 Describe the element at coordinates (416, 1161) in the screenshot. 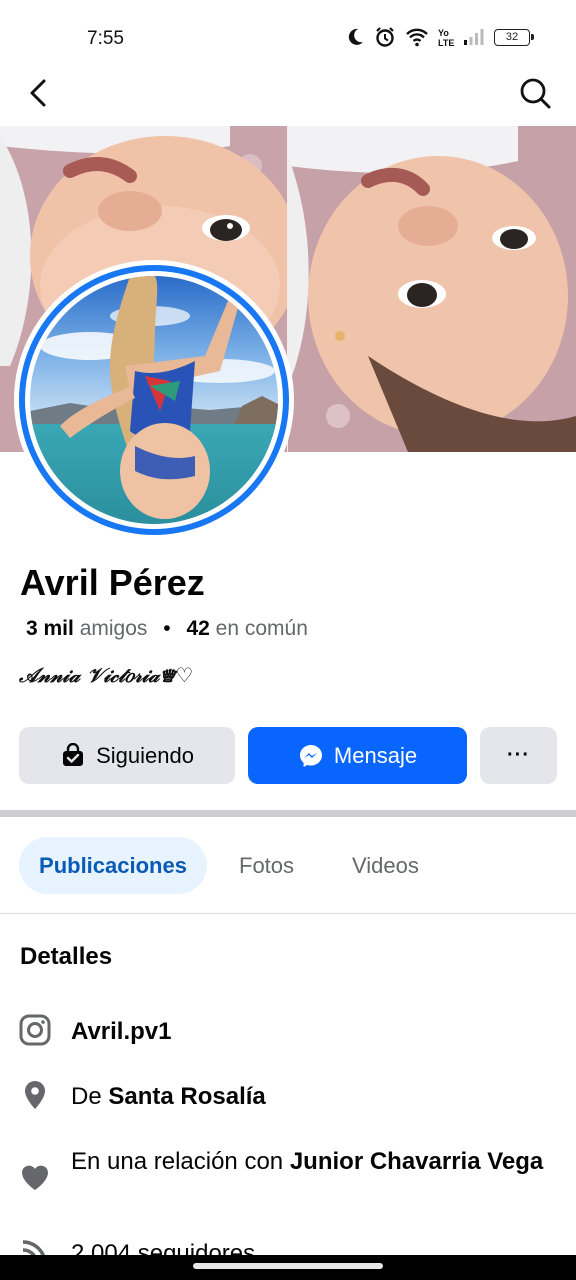

I see `relationship-partner: Junior Chavarria Vega` at that location.